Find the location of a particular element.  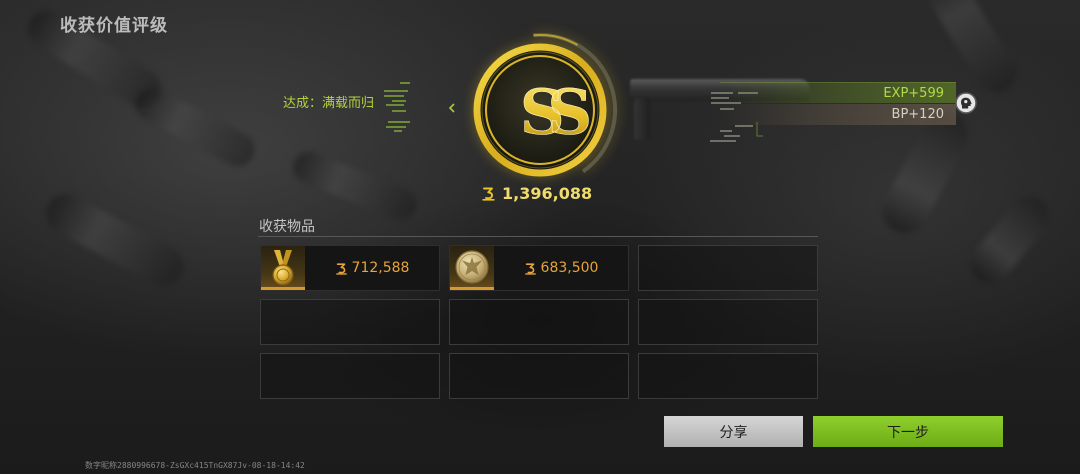

page-title: 收获价值评级 is located at coordinates (114, 26).